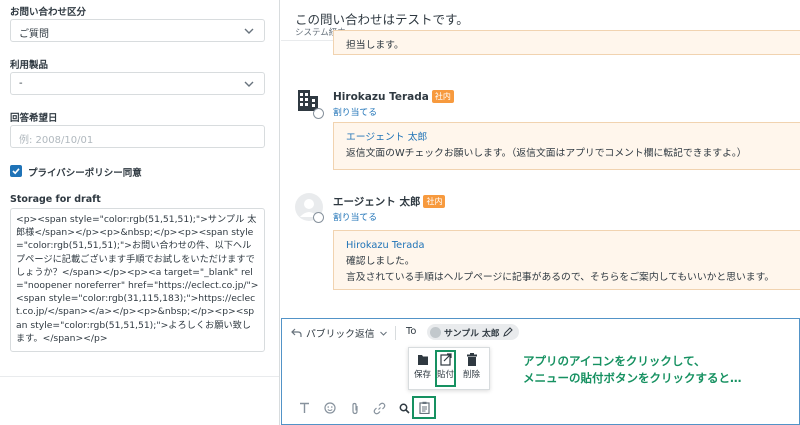 The image size is (800, 425). I want to click on product-value: -, so click(21, 83).